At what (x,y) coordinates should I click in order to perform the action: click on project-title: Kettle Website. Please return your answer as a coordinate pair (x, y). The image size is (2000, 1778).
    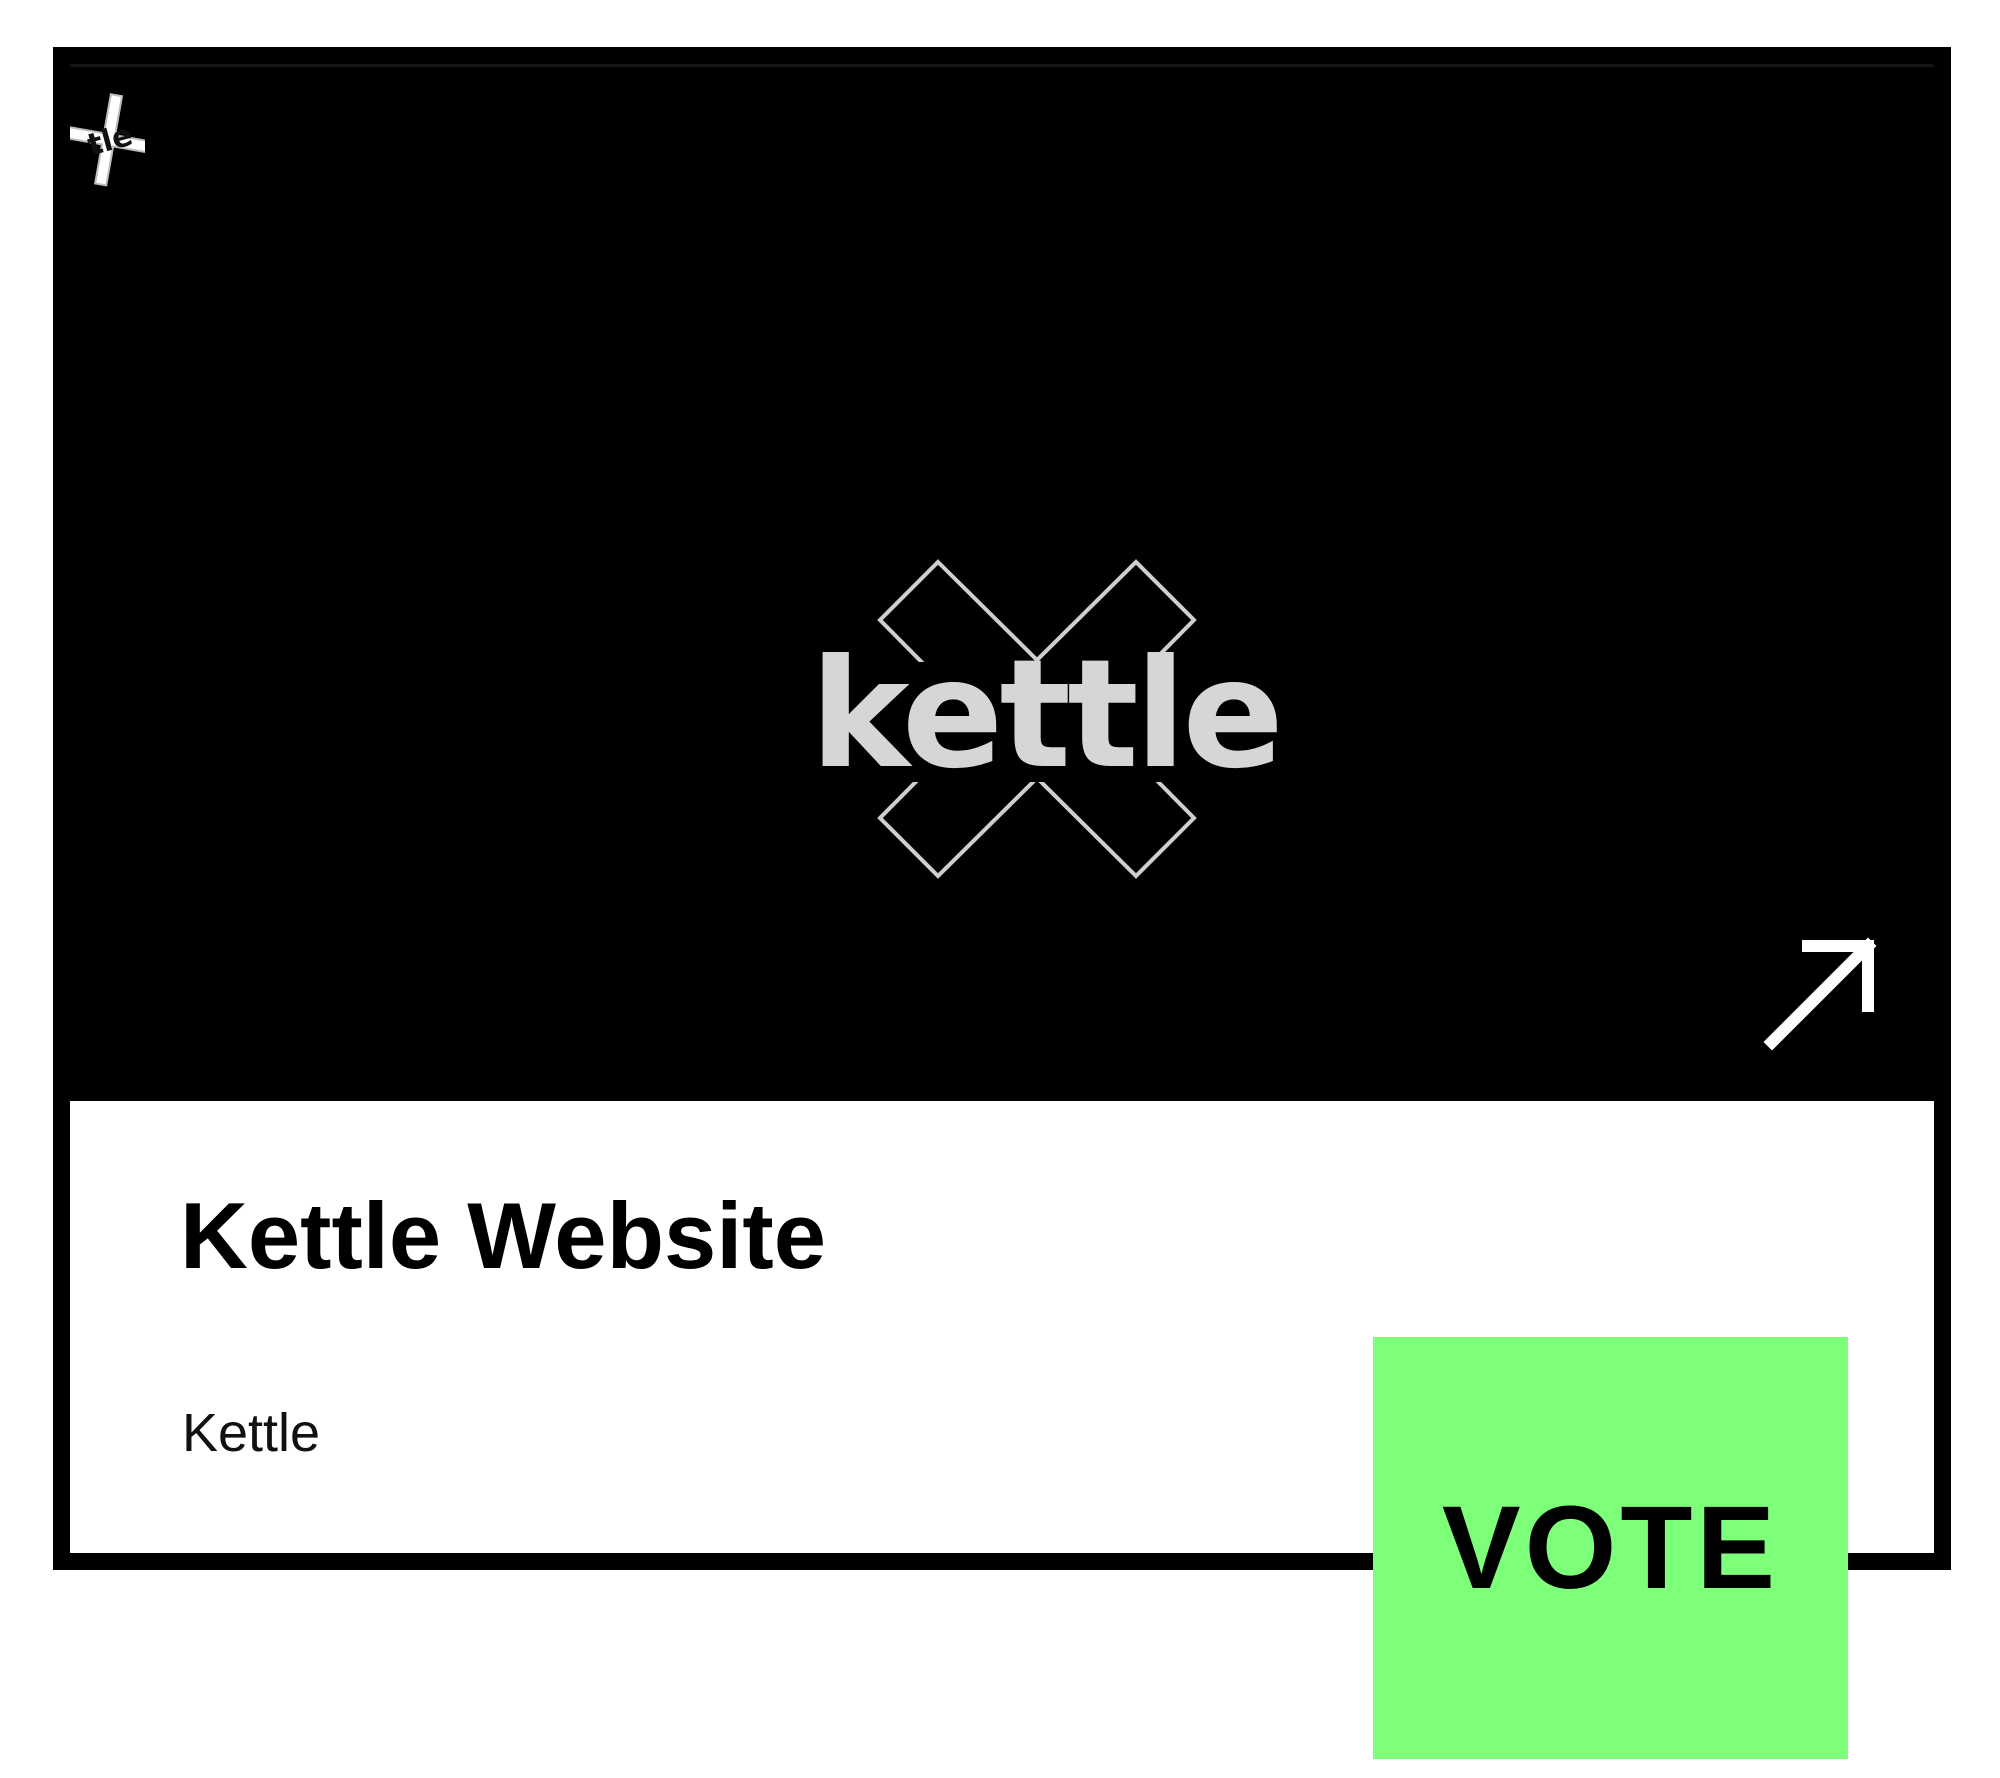
    Looking at the image, I should click on (503, 1236).